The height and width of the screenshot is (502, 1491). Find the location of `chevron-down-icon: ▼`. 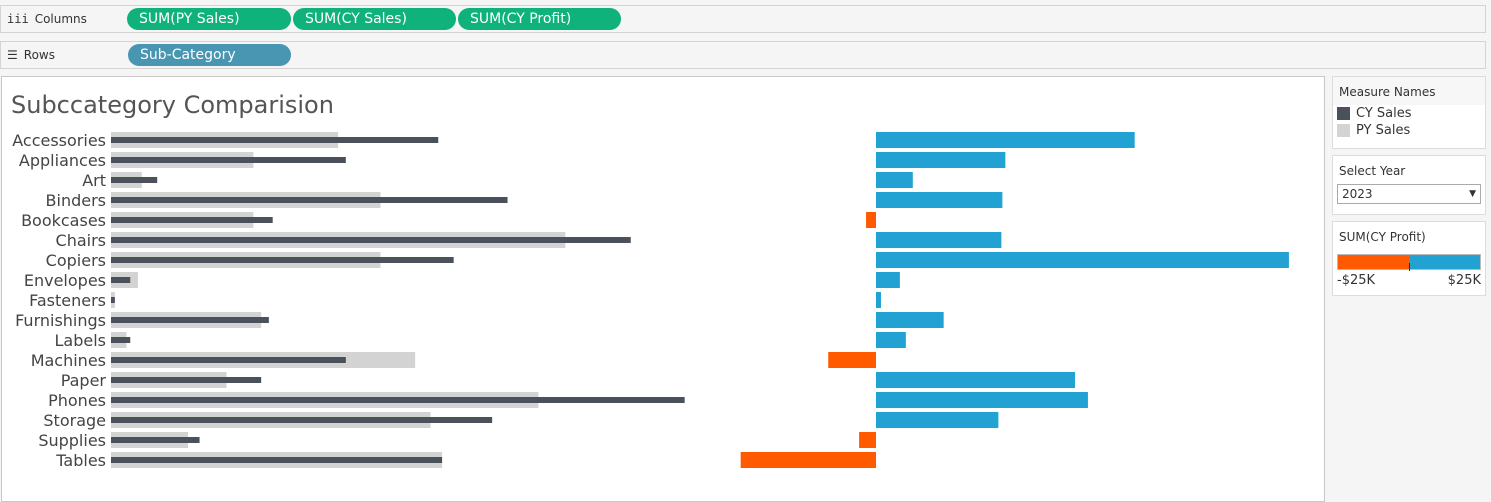

chevron-down-icon: ▼ is located at coordinates (1472, 194).